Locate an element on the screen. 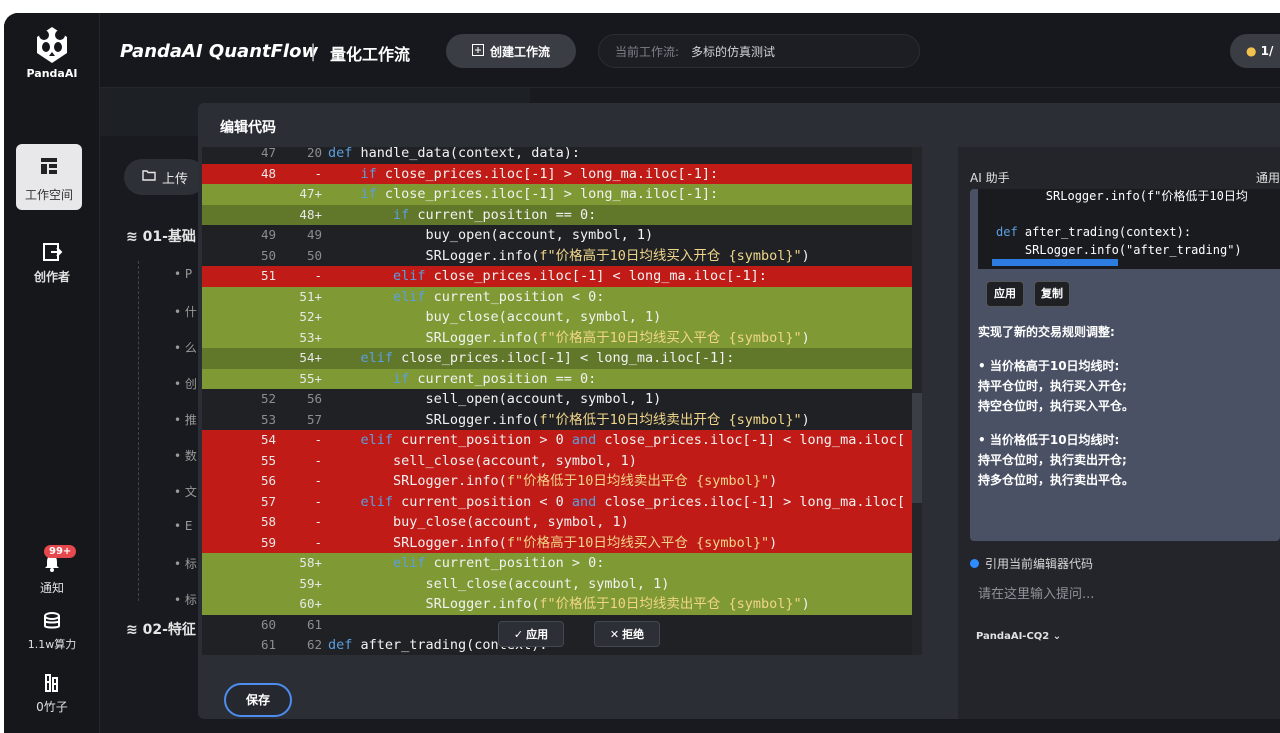  tree-leaf: • 数 is located at coordinates (185, 455).